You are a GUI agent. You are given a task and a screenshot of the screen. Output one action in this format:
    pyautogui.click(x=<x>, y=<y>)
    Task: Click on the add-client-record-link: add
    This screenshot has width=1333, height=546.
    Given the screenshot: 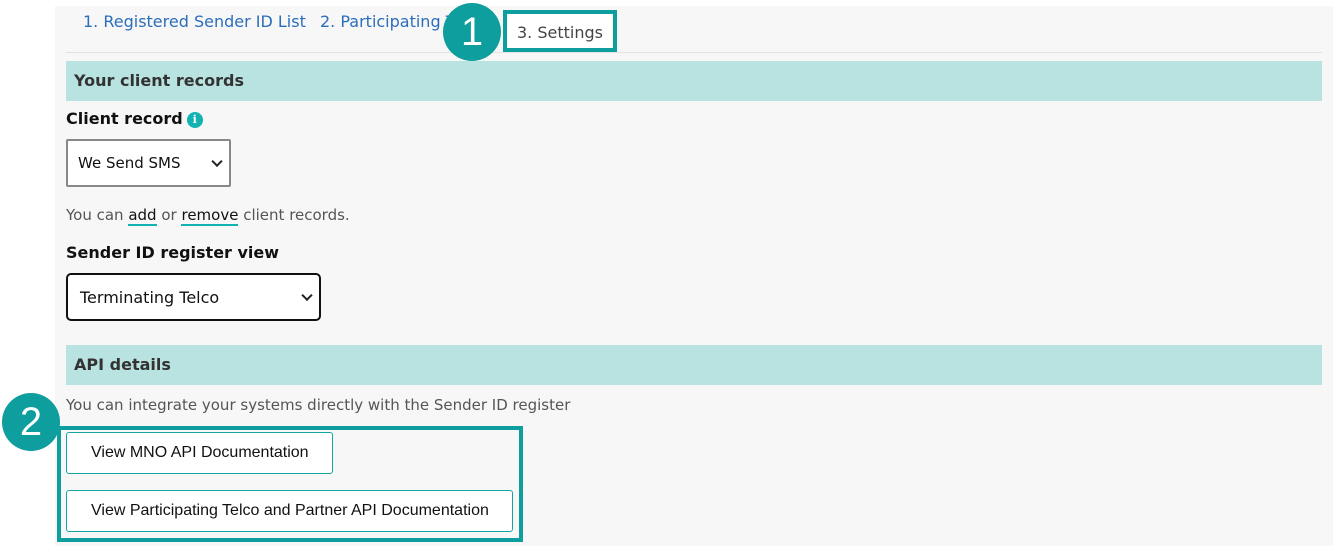 What is the action you would take?
    pyautogui.click(x=142, y=216)
    